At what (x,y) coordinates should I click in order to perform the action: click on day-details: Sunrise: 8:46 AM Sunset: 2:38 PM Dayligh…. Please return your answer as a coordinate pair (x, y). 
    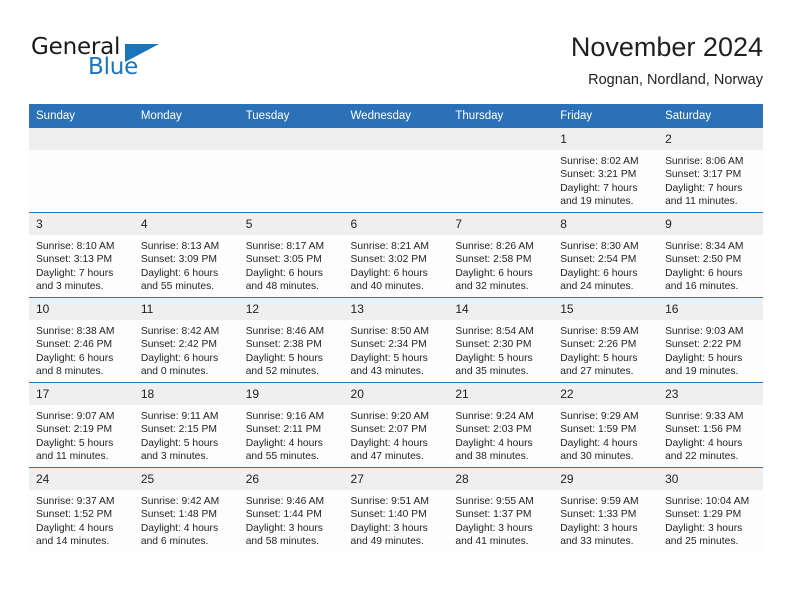
    Looking at the image, I should click on (291, 349).